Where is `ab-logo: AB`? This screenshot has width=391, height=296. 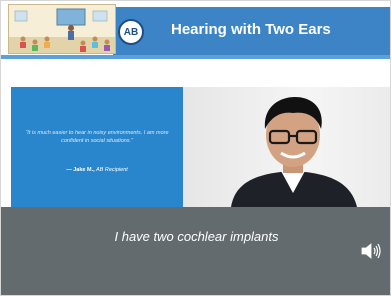
ab-logo: AB is located at coordinates (131, 32).